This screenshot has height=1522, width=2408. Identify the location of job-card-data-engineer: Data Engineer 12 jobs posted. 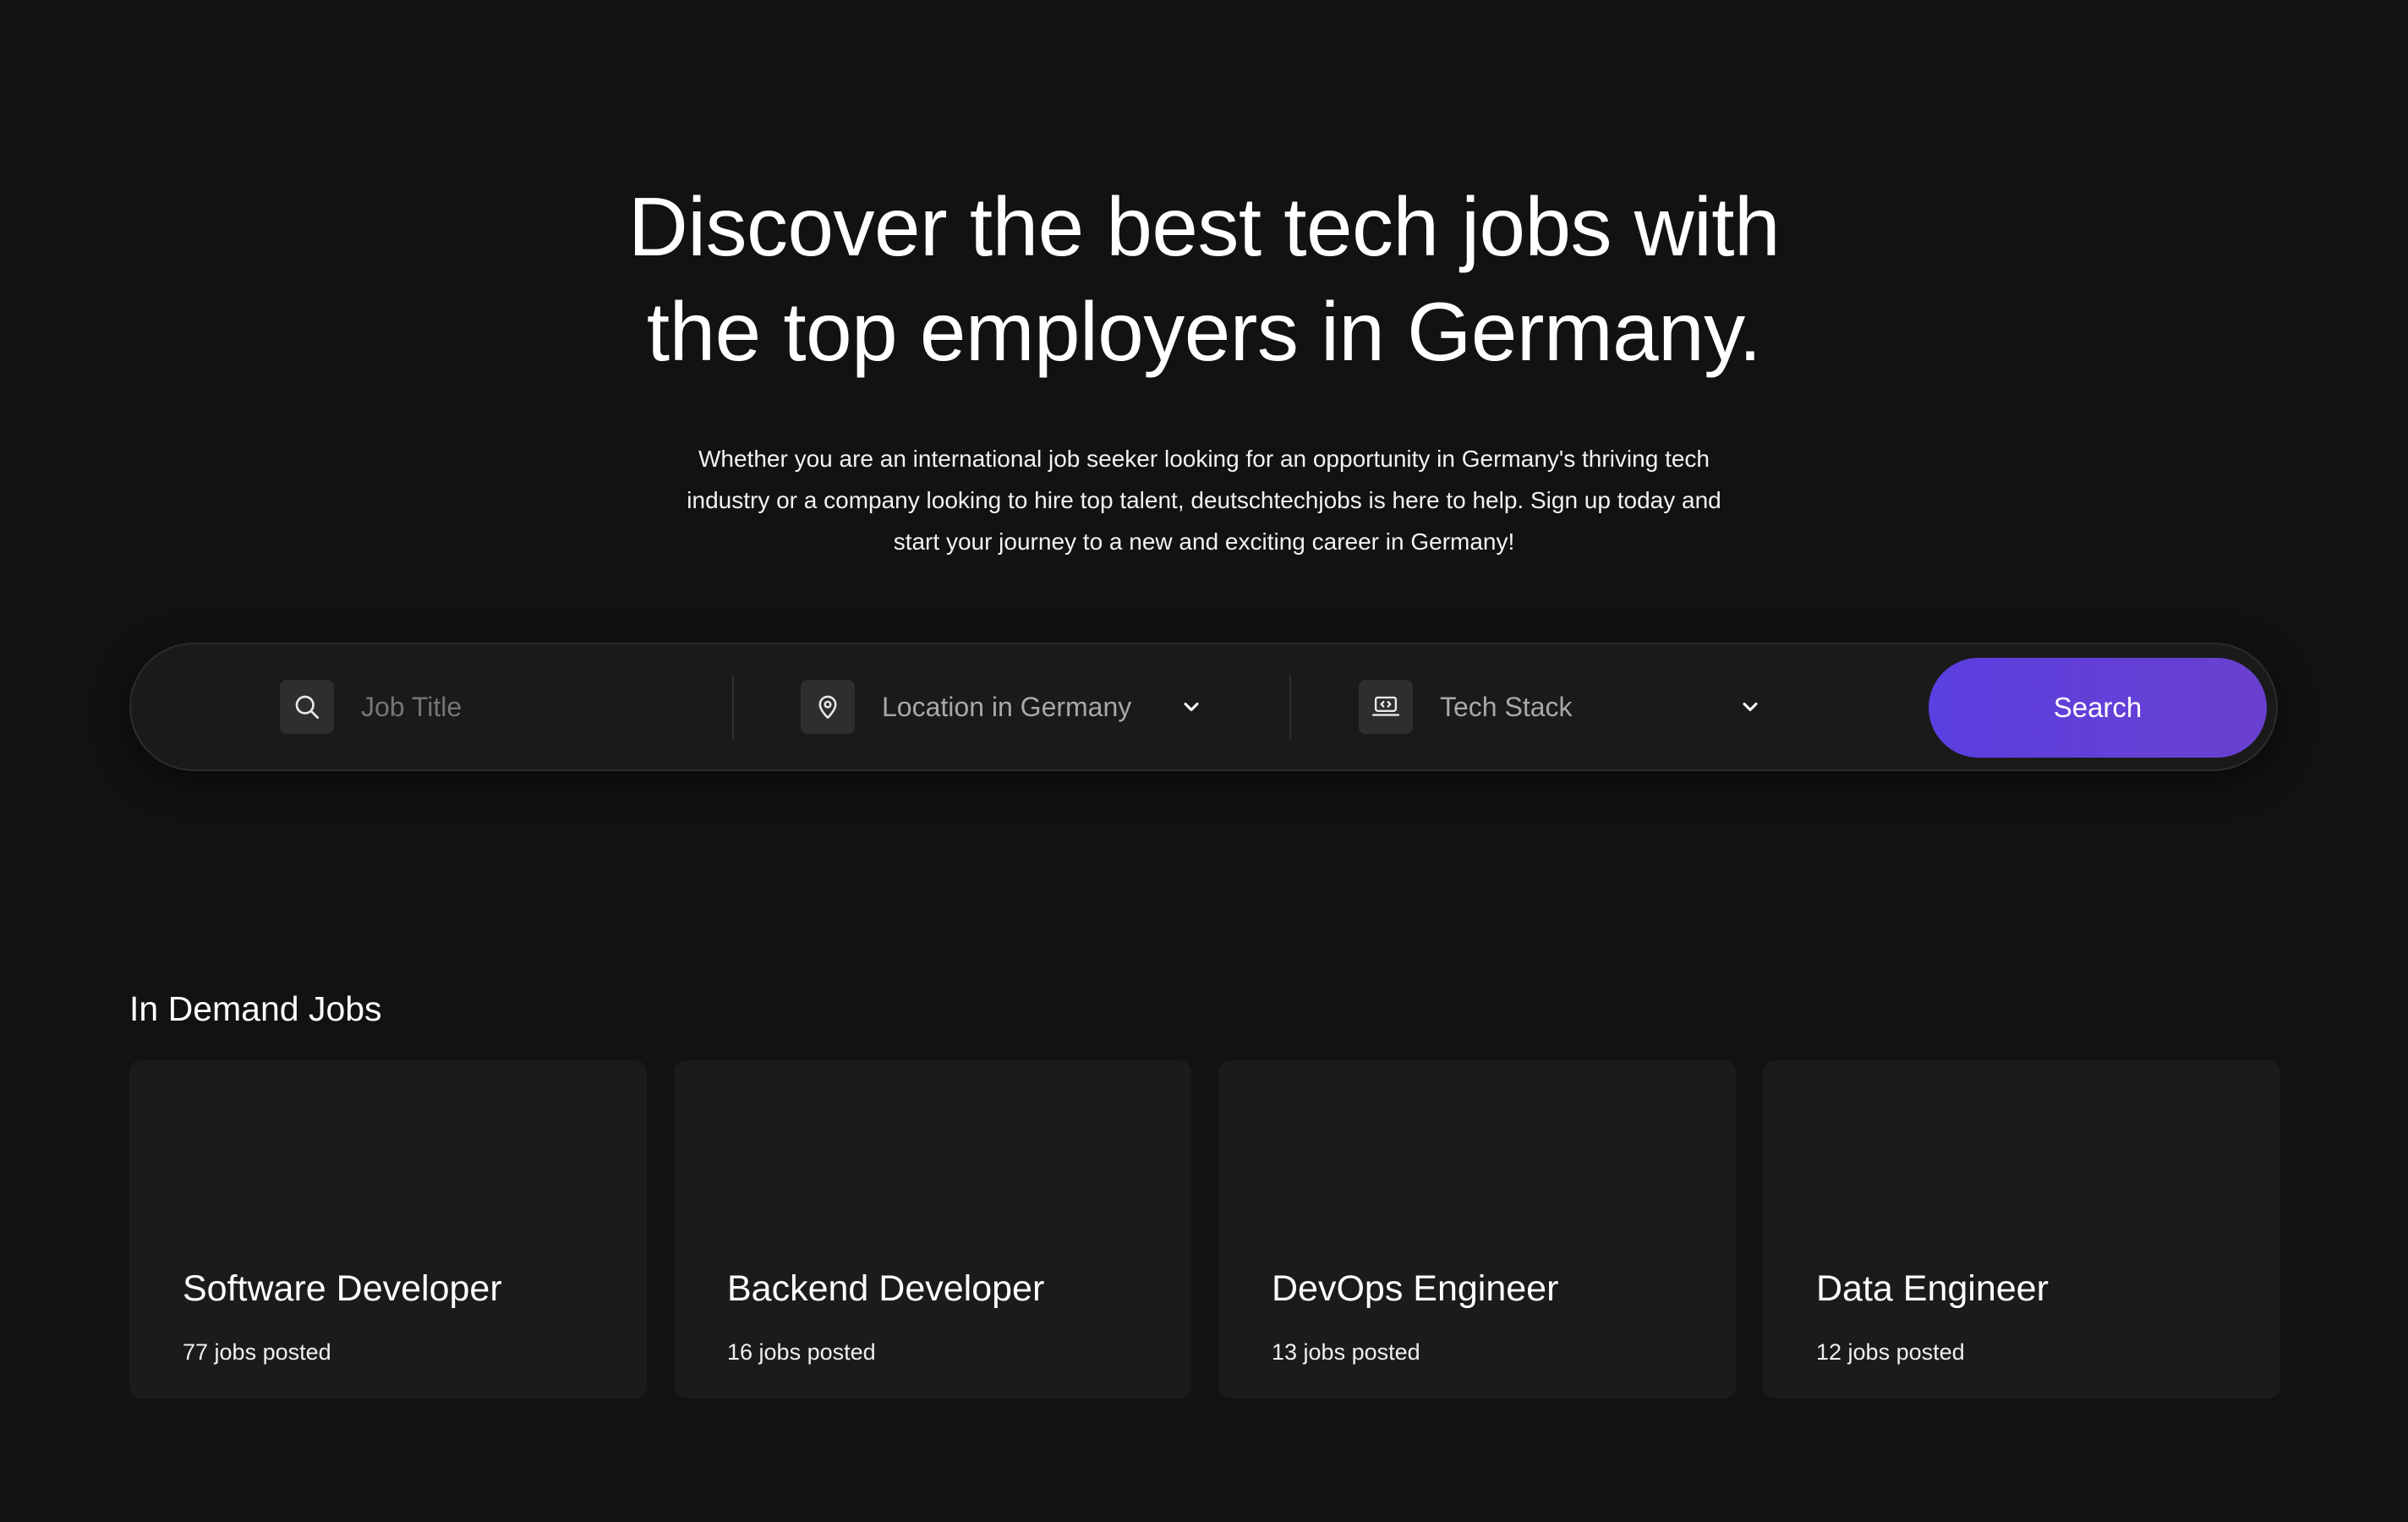
(2021, 1229).